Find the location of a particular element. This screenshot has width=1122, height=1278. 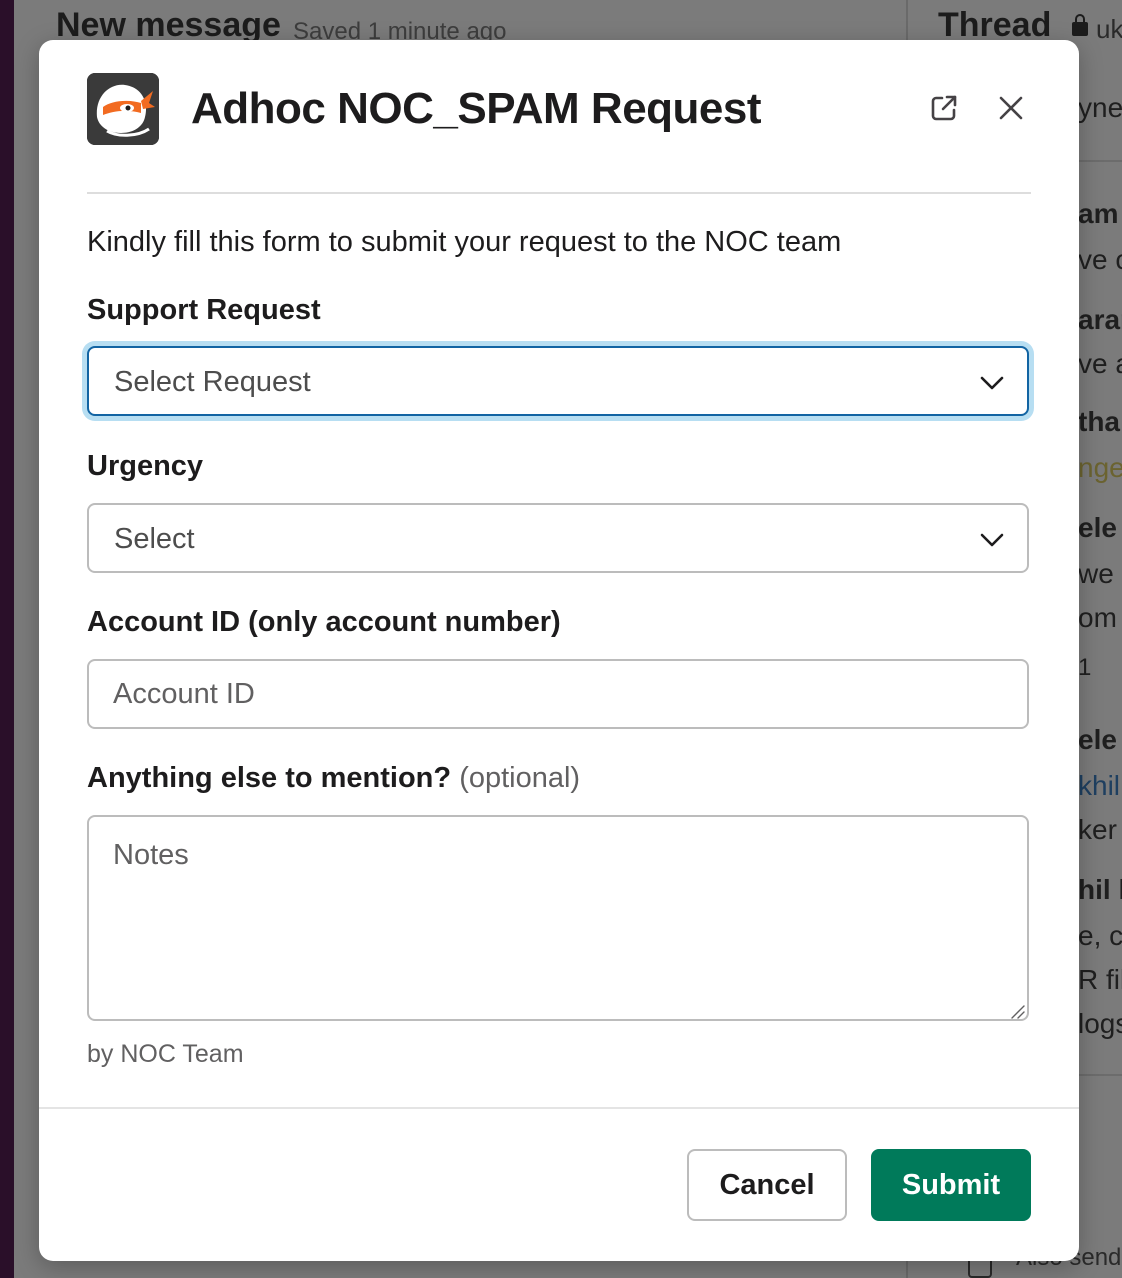

thread-fragment: ve a is located at coordinates (1100, 363).